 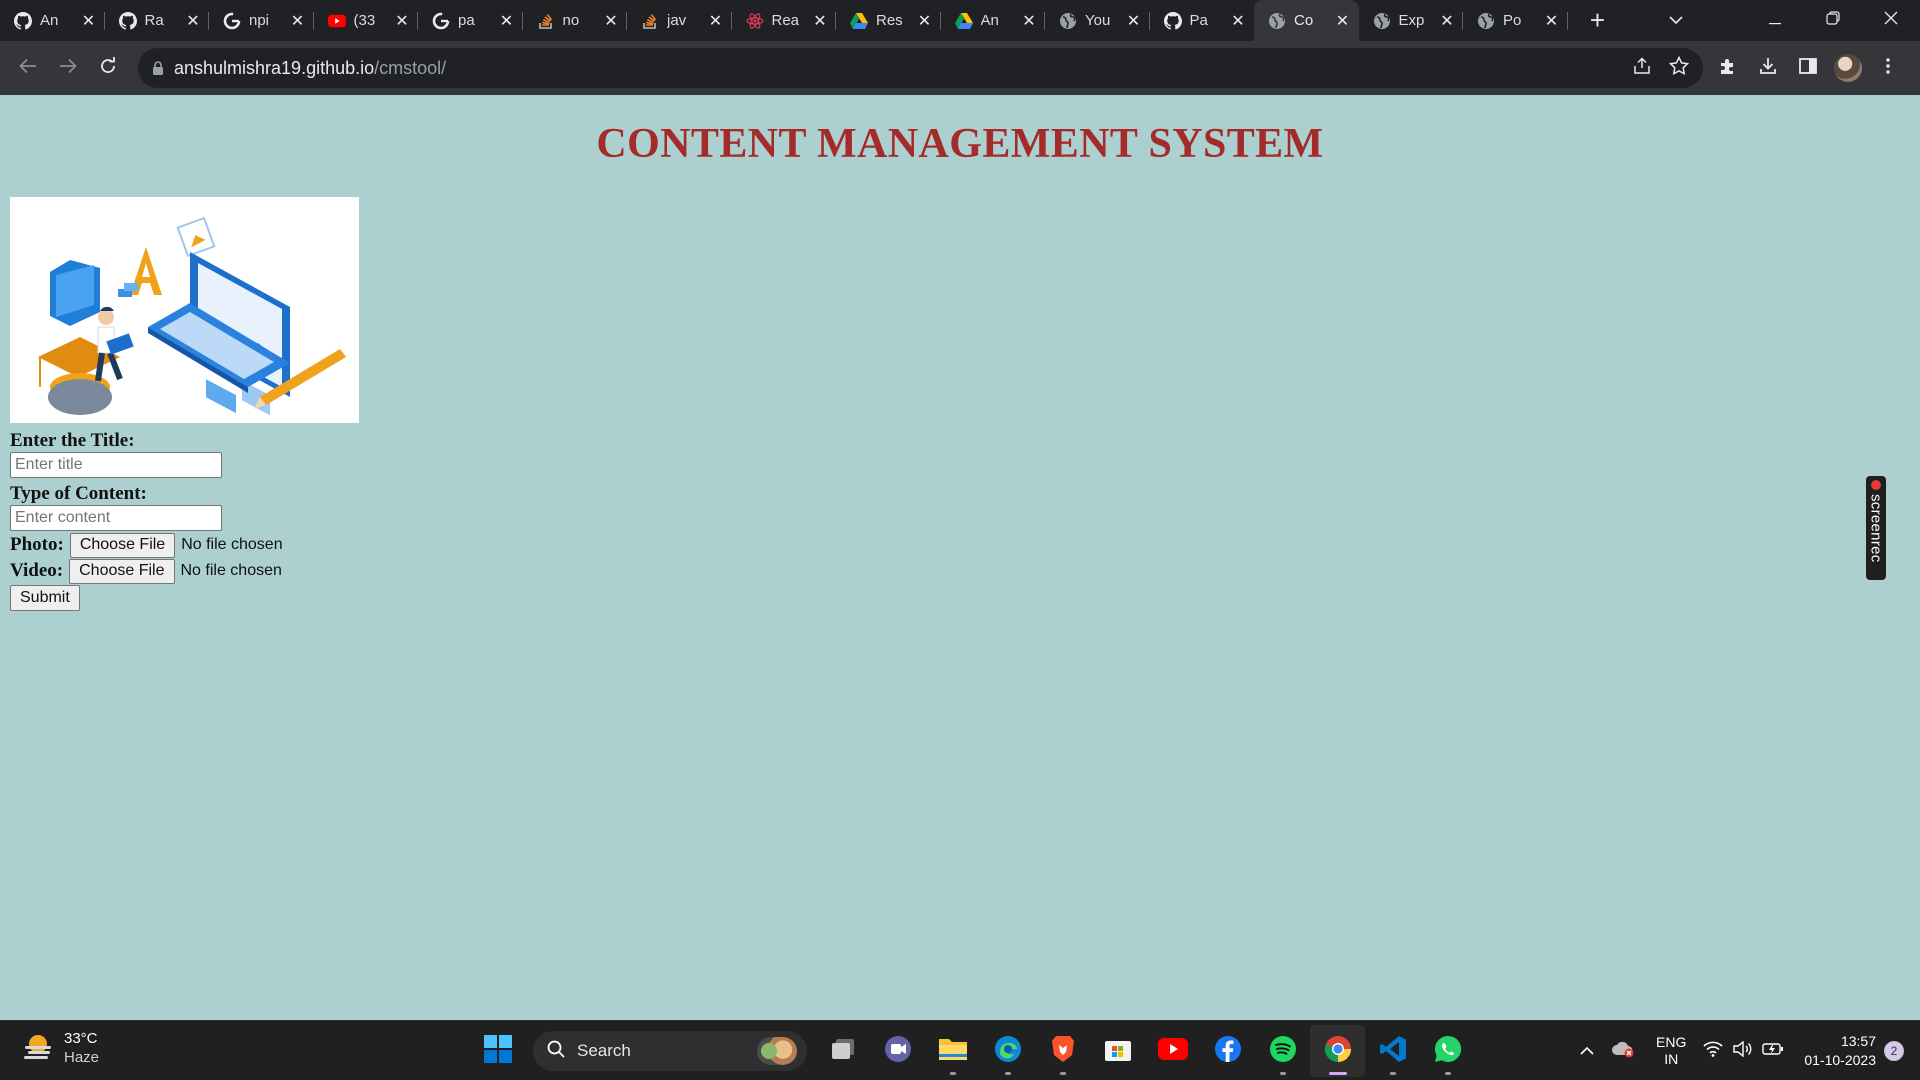 What do you see at coordinates (897, 1051) in the screenshot?
I see `teams-meet-button` at bounding box center [897, 1051].